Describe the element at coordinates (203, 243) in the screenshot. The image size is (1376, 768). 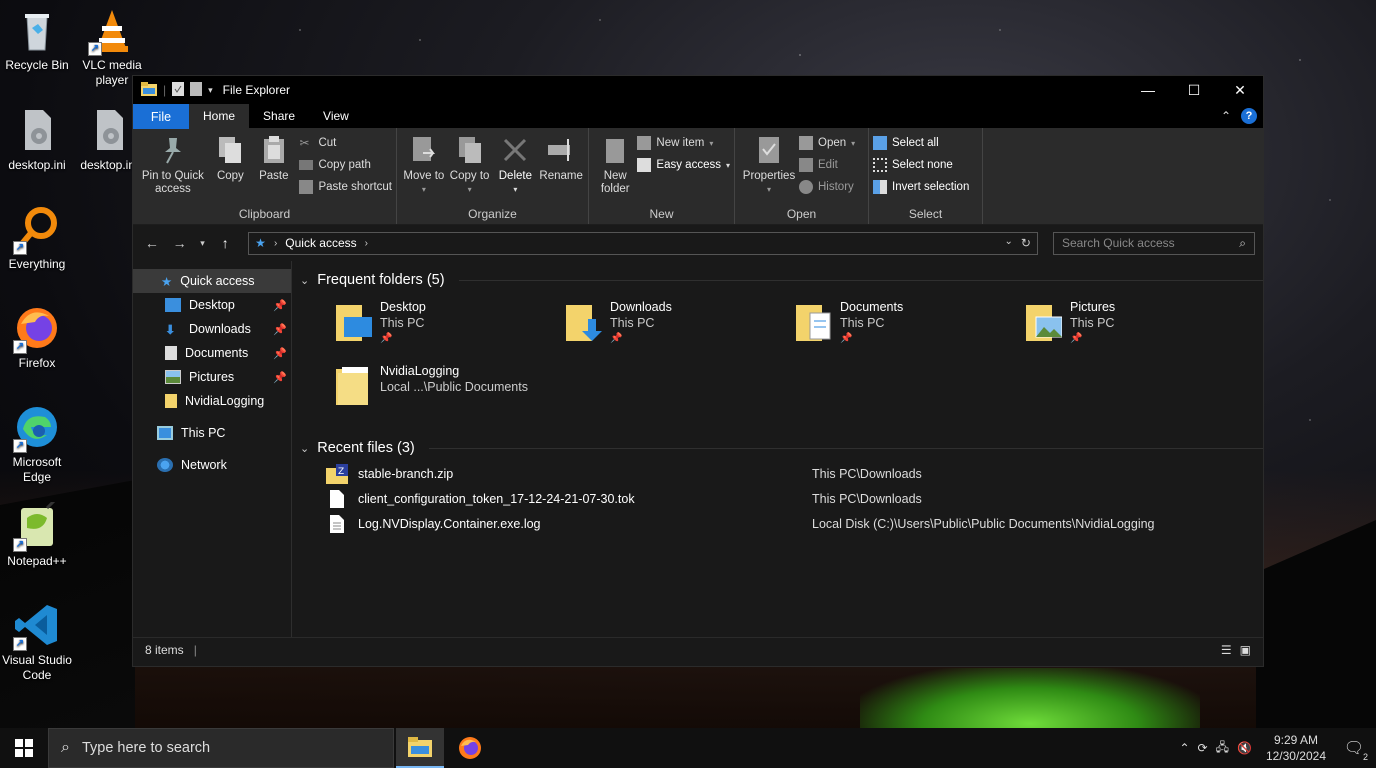
I see `recent-locations-chevron-icon: ▾` at that location.